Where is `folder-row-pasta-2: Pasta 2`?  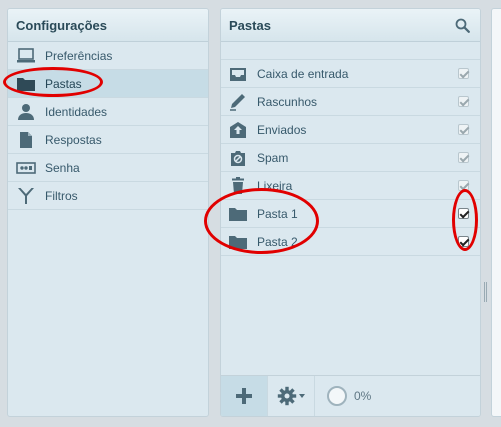 folder-row-pasta-2: Pasta 2 is located at coordinates (350, 242).